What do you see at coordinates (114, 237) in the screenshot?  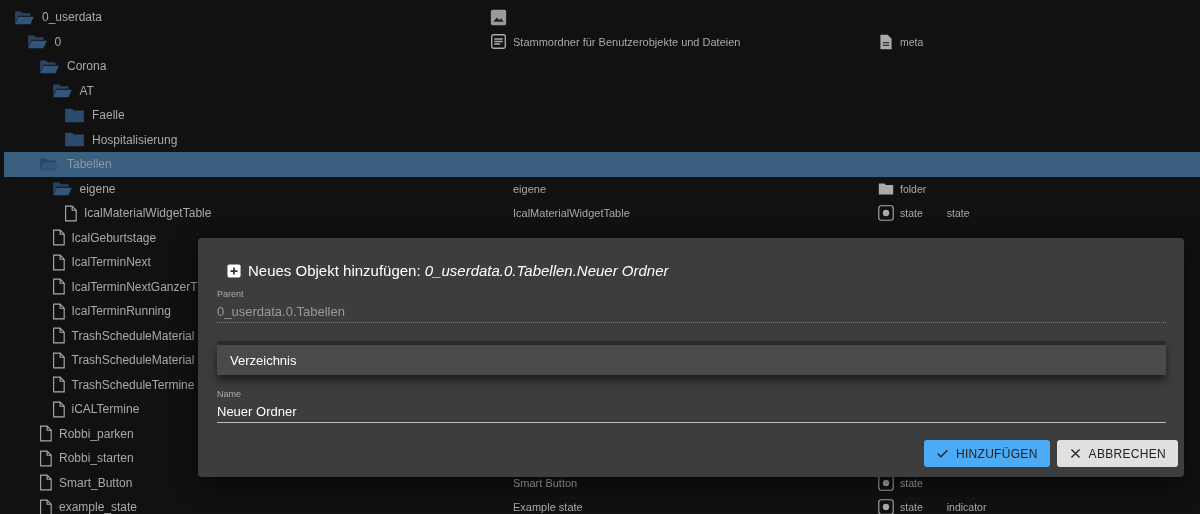 I see `tree-item: IcalGeburtstage` at bounding box center [114, 237].